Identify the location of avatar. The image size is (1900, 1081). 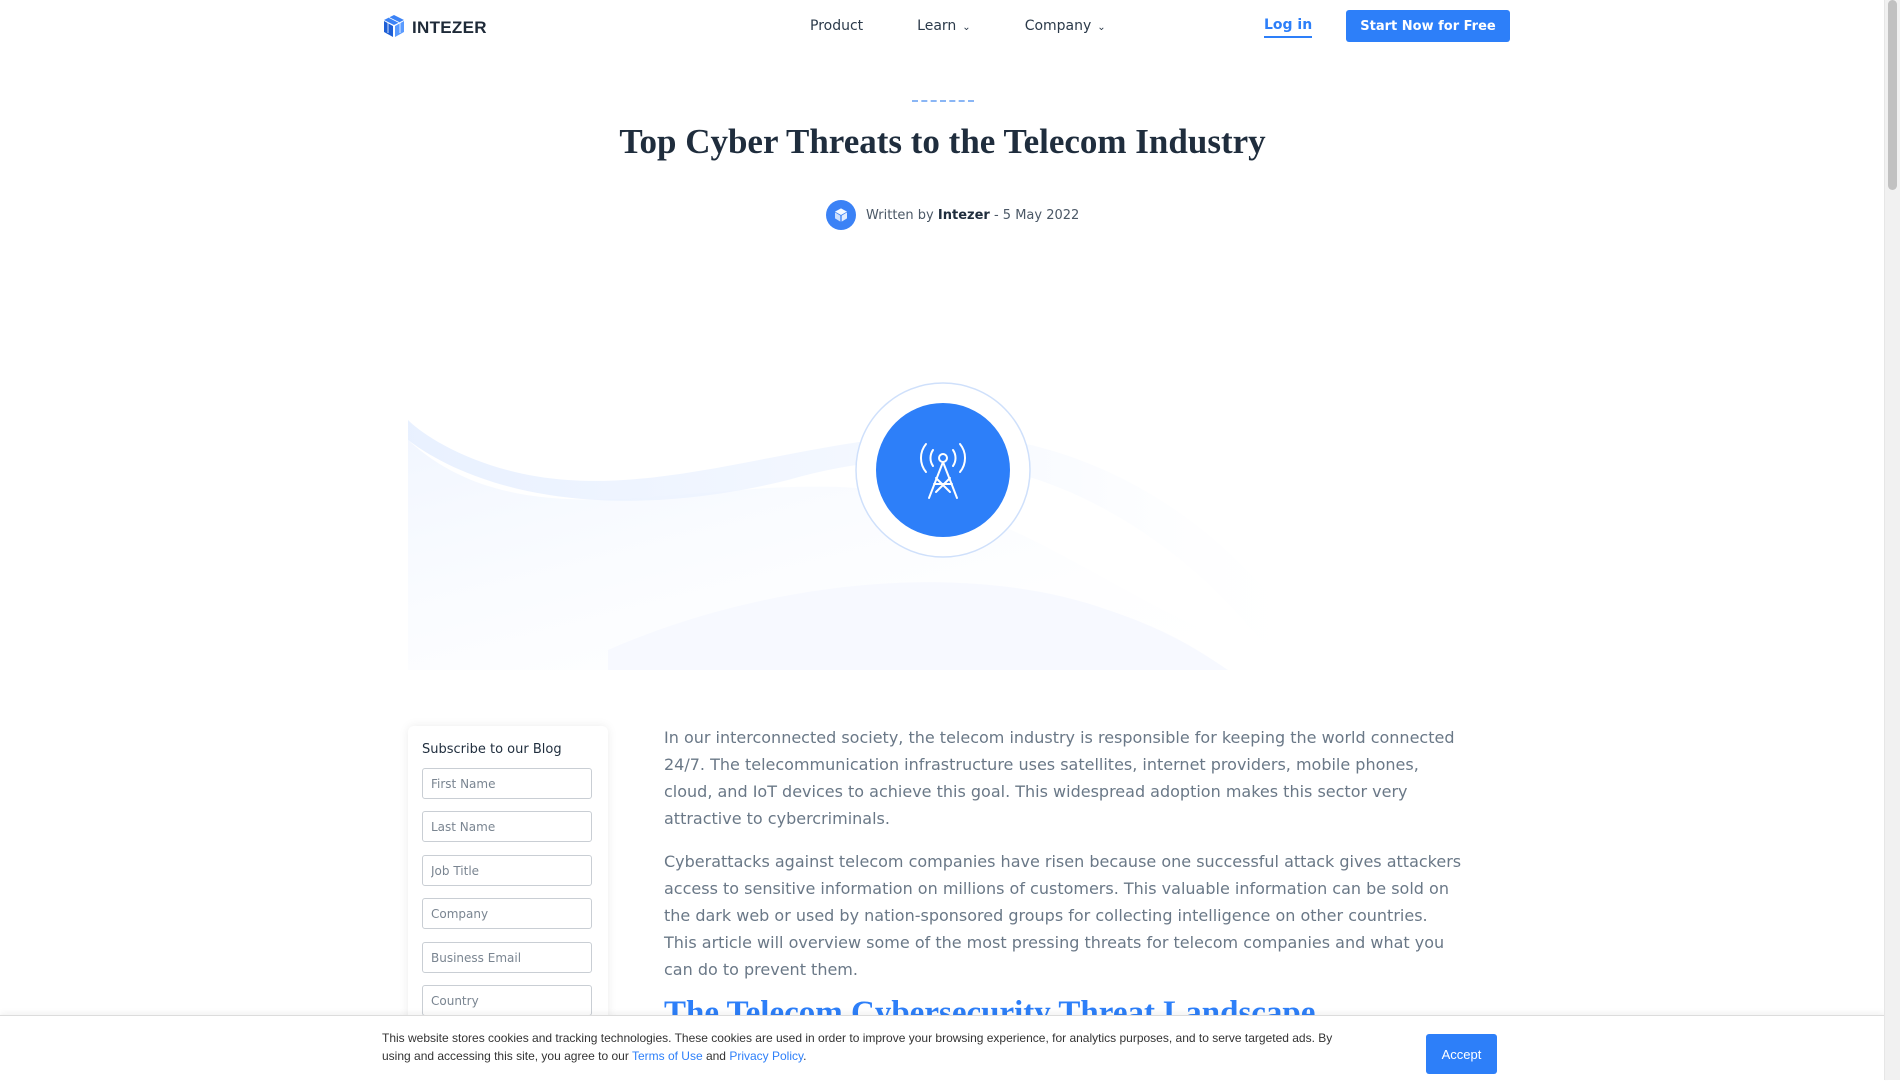
(841, 215).